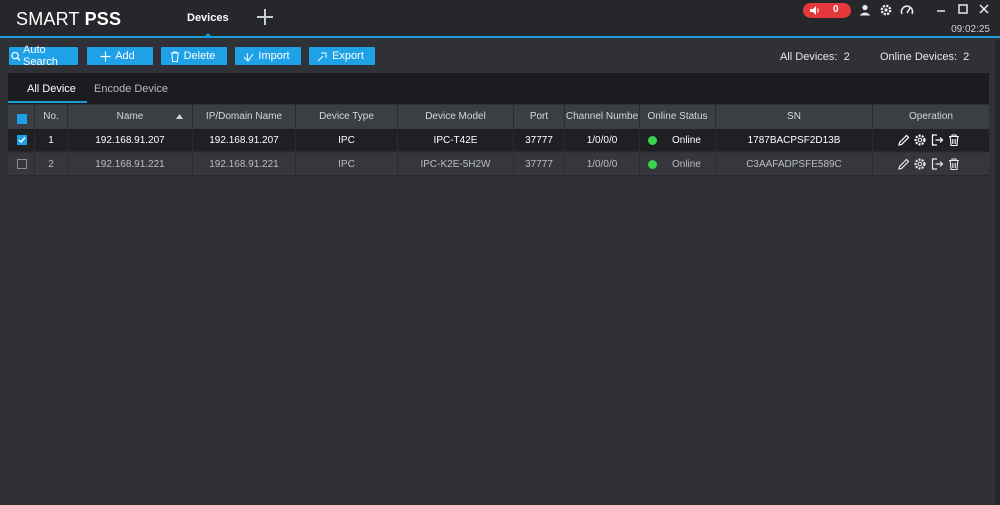 The height and width of the screenshot is (505, 1000). What do you see at coordinates (244, 140) in the screenshot?
I see `cell-ip: 192.168.91.207` at bounding box center [244, 140].